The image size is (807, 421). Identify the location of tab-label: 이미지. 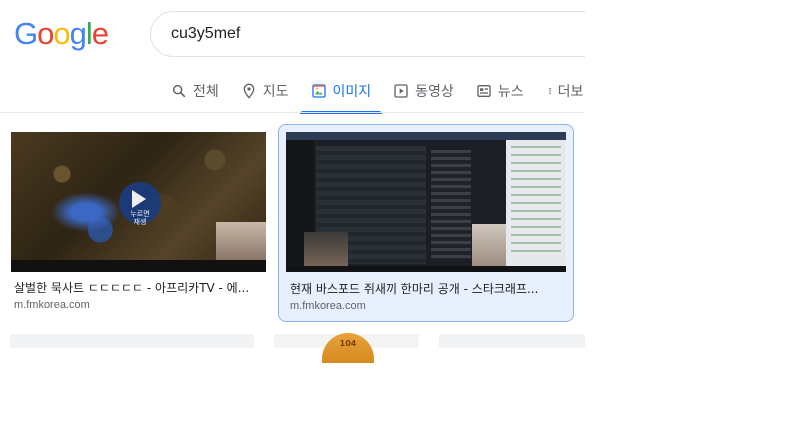
(352, 92).